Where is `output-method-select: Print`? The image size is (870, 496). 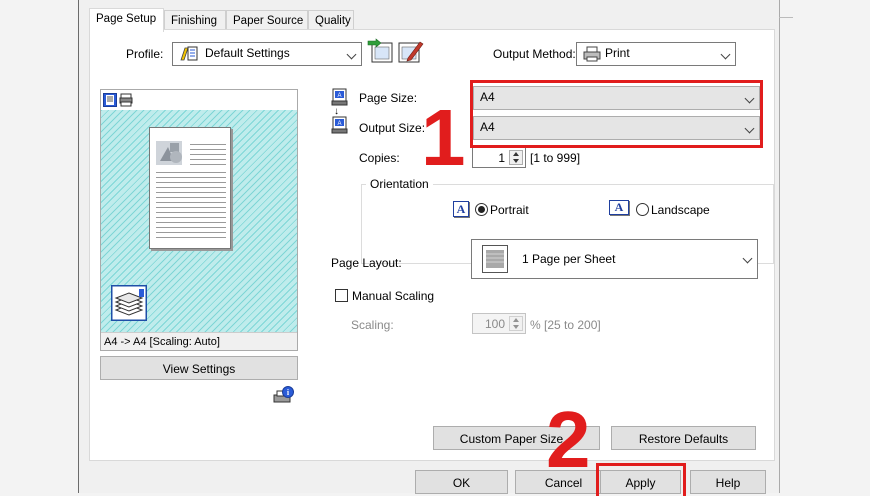
output-method-select: Print is located at coordinates (656, 54).